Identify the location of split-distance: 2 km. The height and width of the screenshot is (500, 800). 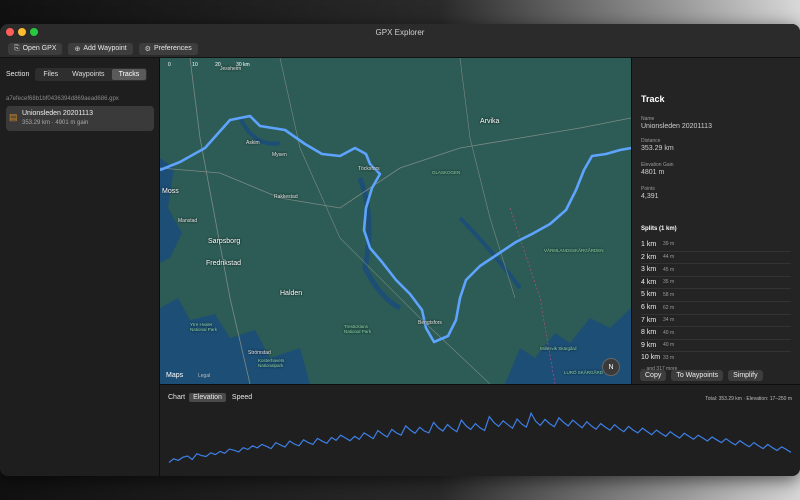
(649, 257).